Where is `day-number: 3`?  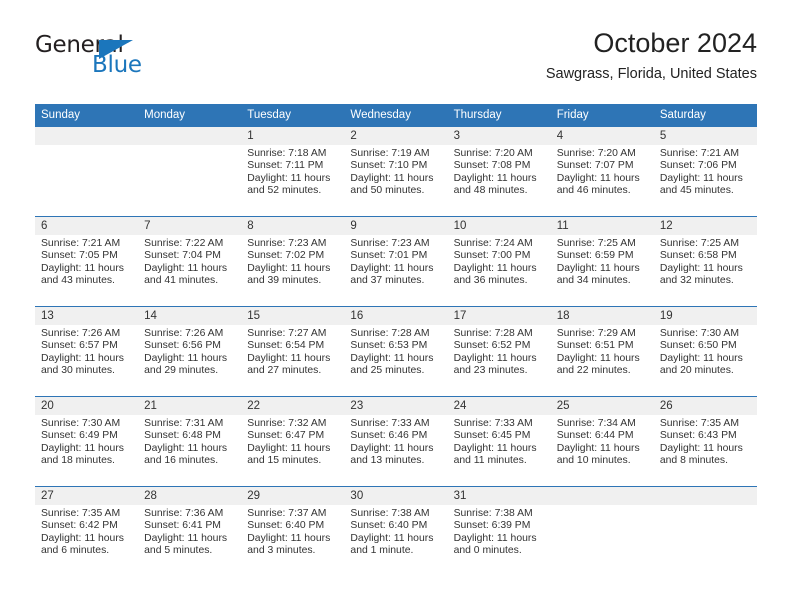 day-number: 3 is located at coordinates (499, 136).